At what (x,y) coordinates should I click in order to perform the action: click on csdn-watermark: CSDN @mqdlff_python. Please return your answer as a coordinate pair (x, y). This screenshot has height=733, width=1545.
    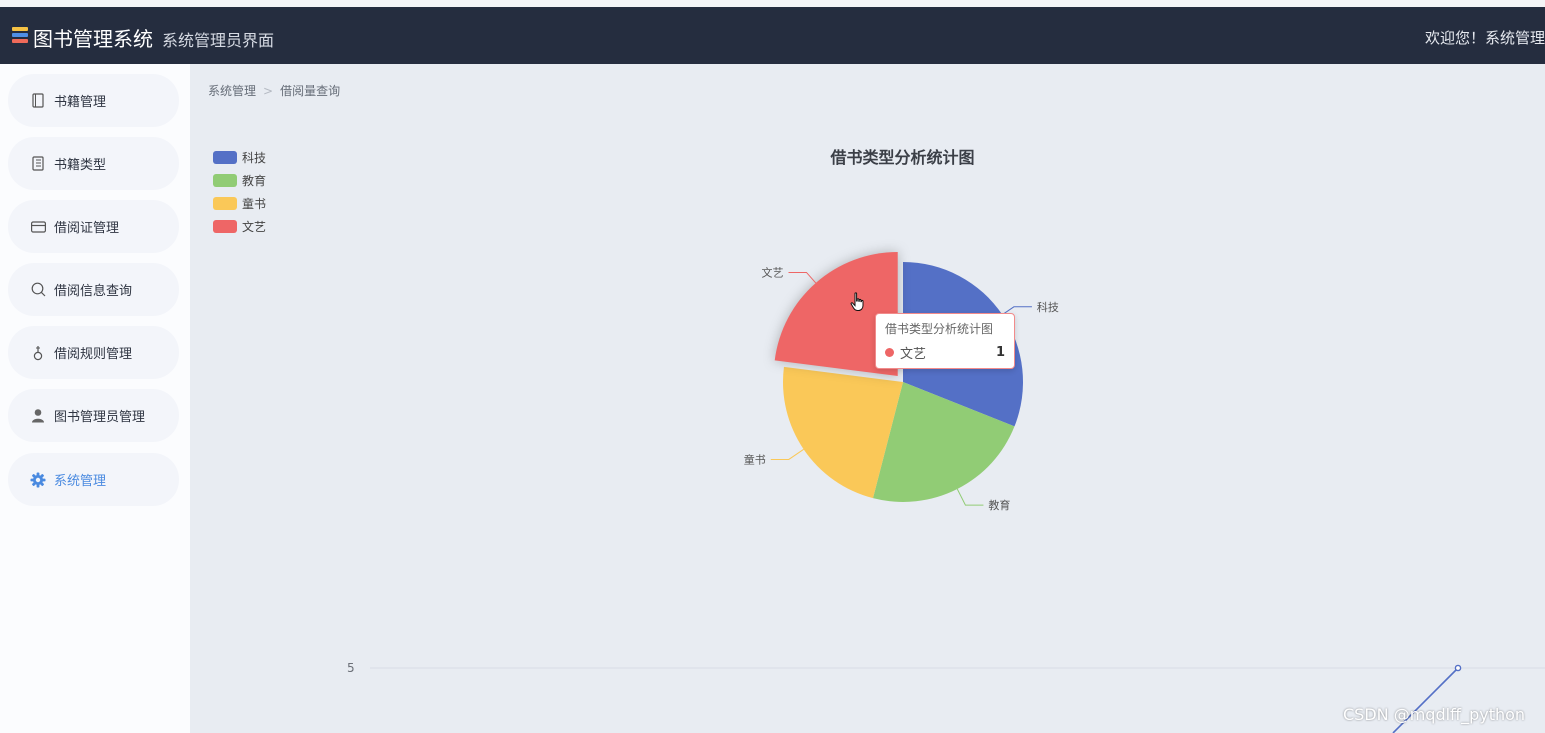
    Looking at the image, I should click on (1434, 714).